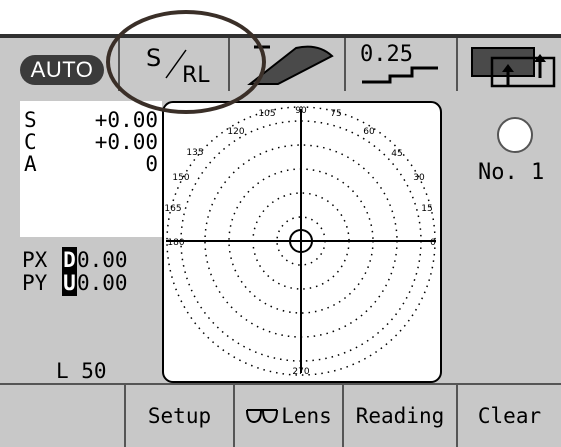  Describe the element at coordinates (62, 70) in the screenshot. I see `auto-label: AUTO` at that location.